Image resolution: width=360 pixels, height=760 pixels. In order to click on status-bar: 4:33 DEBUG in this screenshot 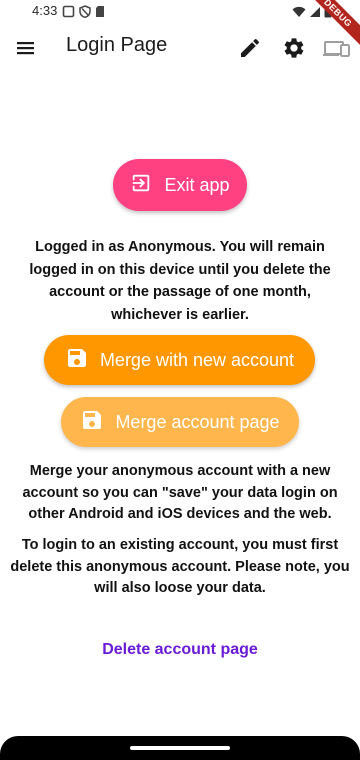, I will do `click(180, 26)`.